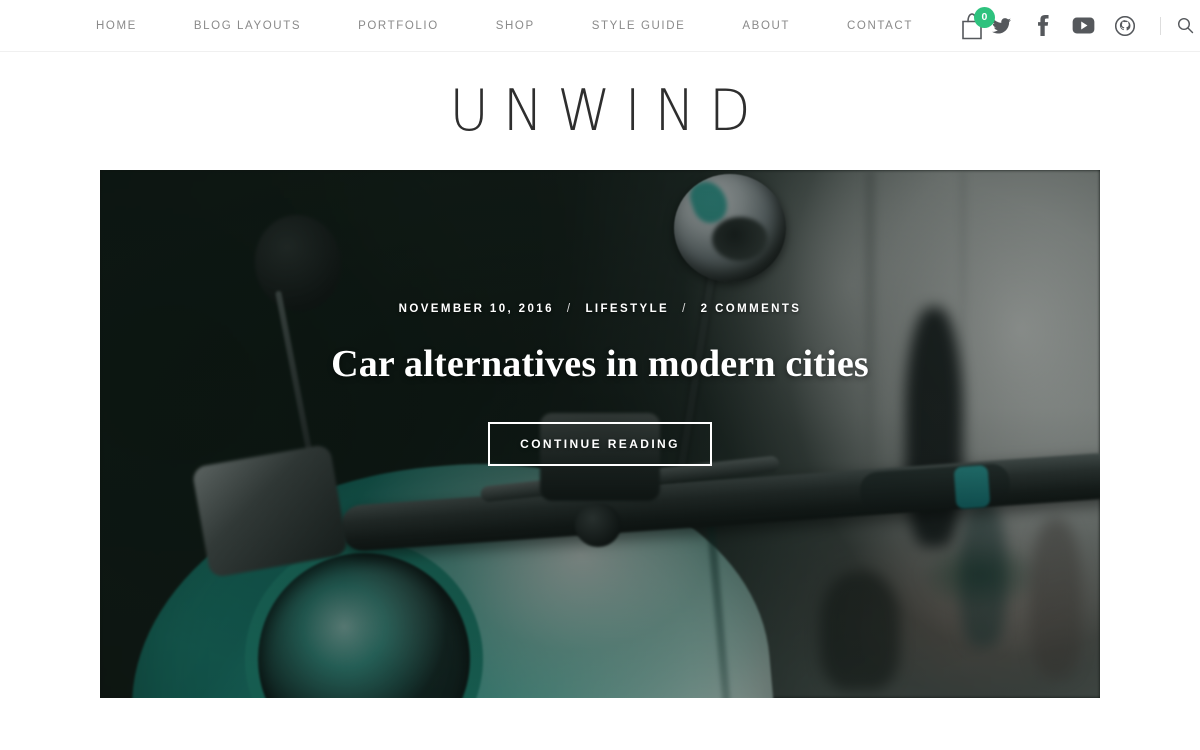 The height and width of the screenshot is (750, 1200). Describe the element at coordinates (766, 26) in the screenshot. I see `nav-item-about: ABOUT` at that location.